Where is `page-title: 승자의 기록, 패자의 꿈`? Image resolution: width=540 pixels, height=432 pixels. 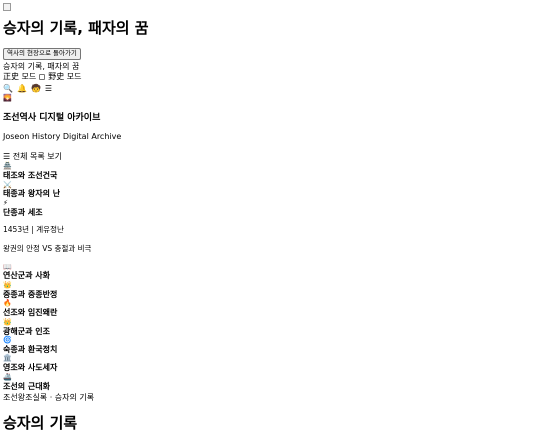 page-title: 승자의 기록, 패자의 꿈 is located at coordinates (76, 28).